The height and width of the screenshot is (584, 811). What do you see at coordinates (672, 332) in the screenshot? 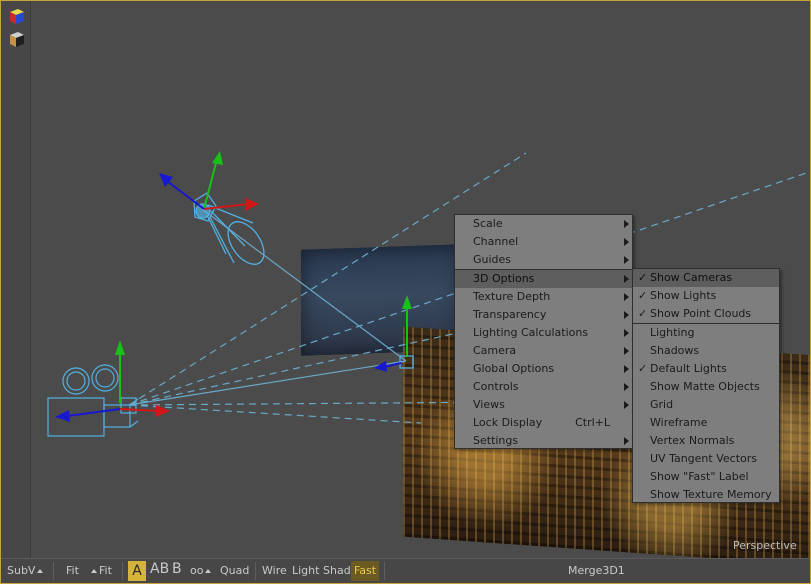
I see `menu-item-label: Lighting` at bounding box center [672, 332].